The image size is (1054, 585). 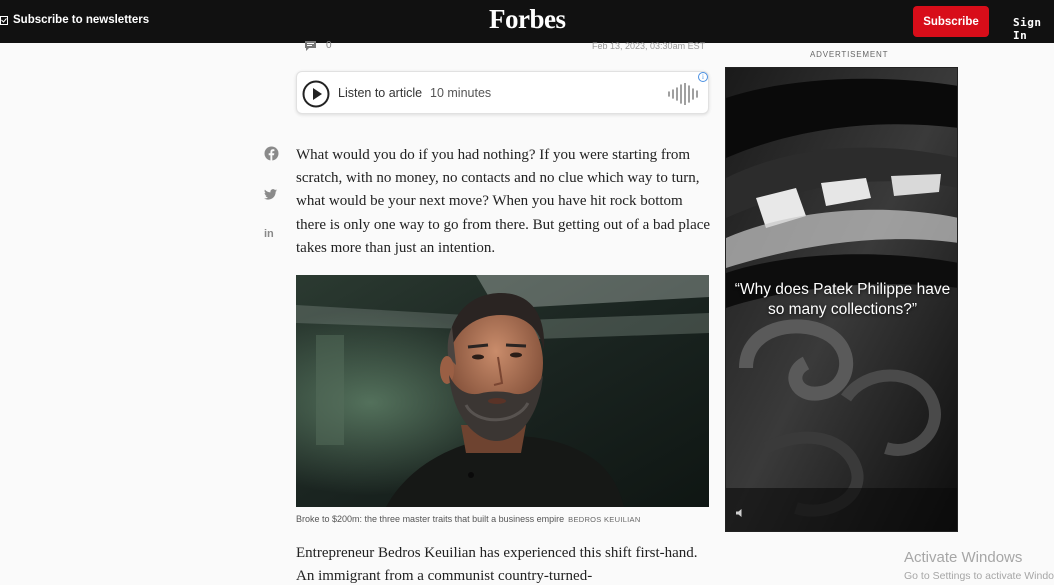 I want to click on share-facebook, so click(x=271, y=156).